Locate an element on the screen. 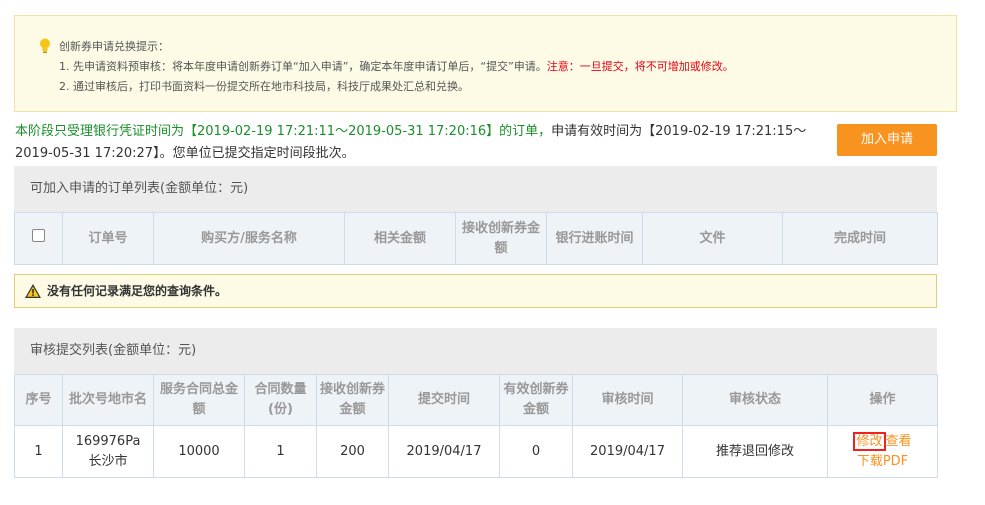 This screenshot has height=505, width=985. view-link: 查看 is located at coordinates (899, 441).